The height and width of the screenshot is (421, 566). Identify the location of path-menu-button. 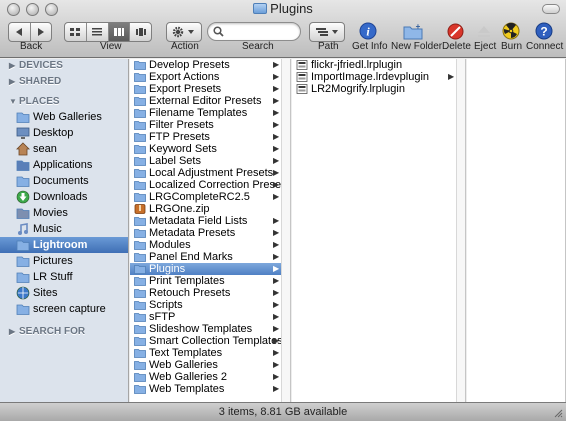
(327, 32).